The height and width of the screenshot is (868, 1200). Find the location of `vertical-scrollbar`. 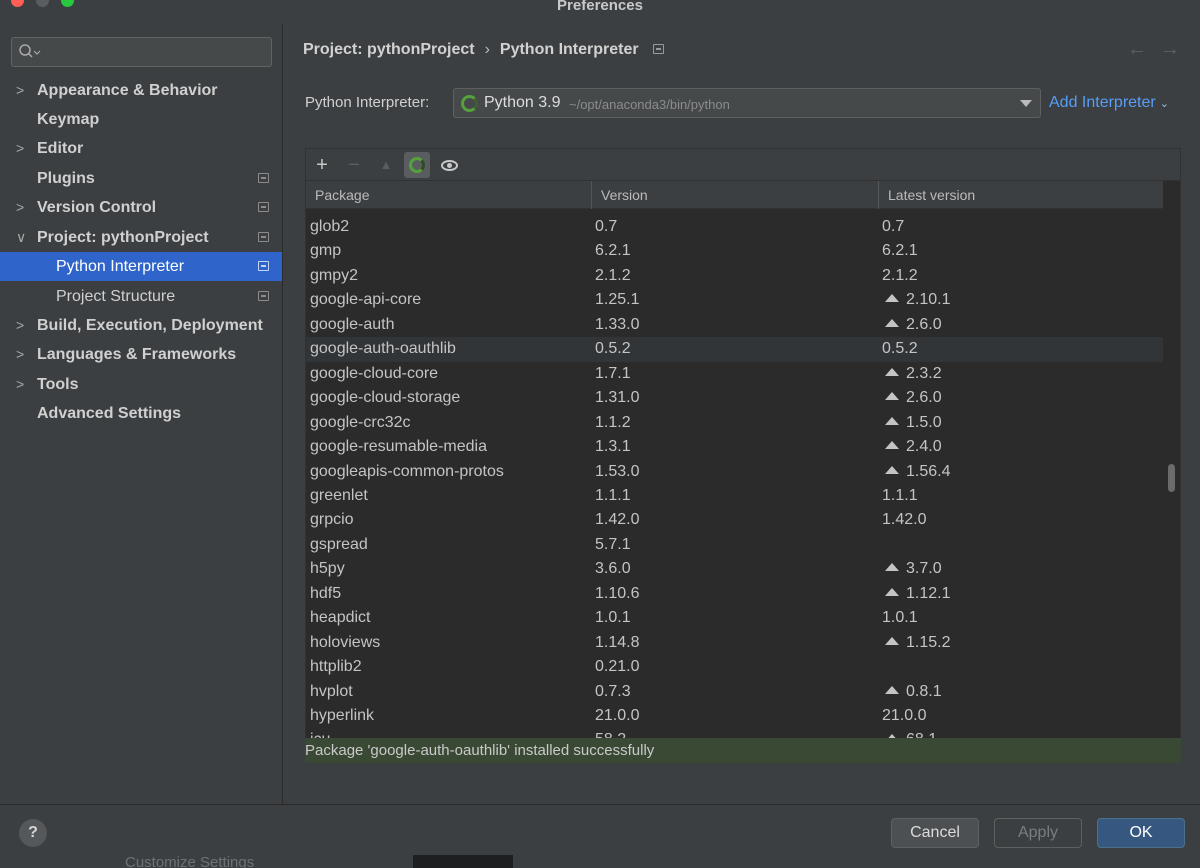

vertical-scrollbar is located at coordinates (1171, 470).